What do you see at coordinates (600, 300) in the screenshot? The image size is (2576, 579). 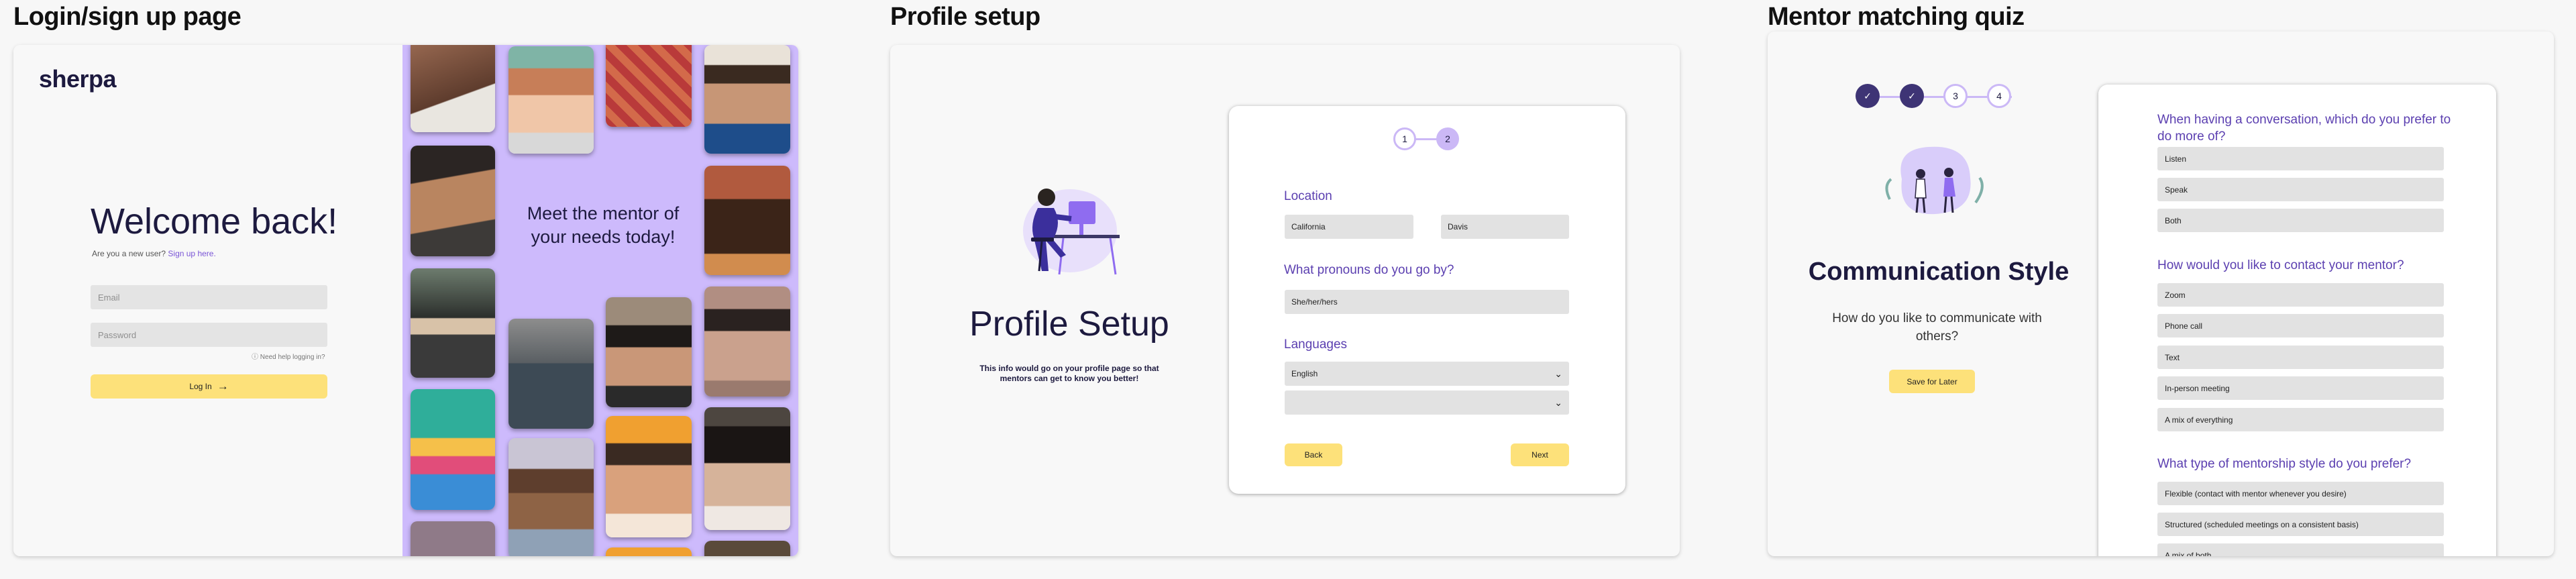 I see `mentor-photo-wall: Meet the mentor of your needs today!` at bounding box center [600, 300].